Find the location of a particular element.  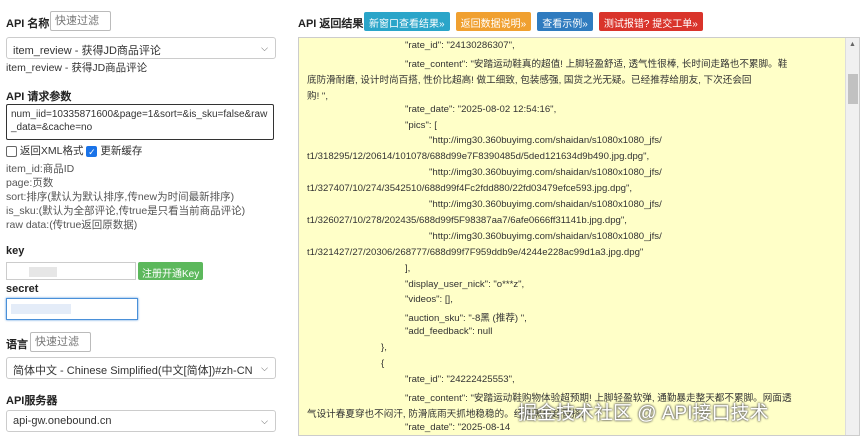

data-doc-button: 返回数据说明» is located at coordinates (493, 21).